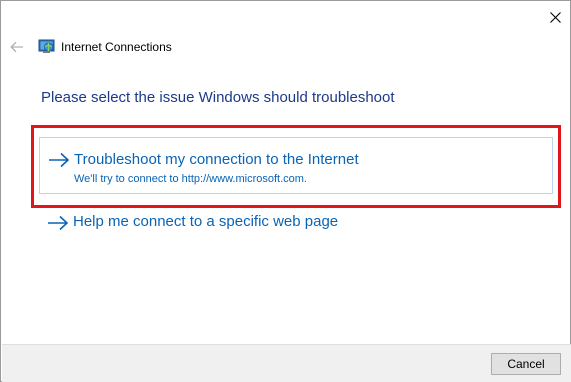 The width and height of the screenshot is (571, 382). I want to click on option-specific-web-page: Help me connect to a specific web page, so click(239, 222).